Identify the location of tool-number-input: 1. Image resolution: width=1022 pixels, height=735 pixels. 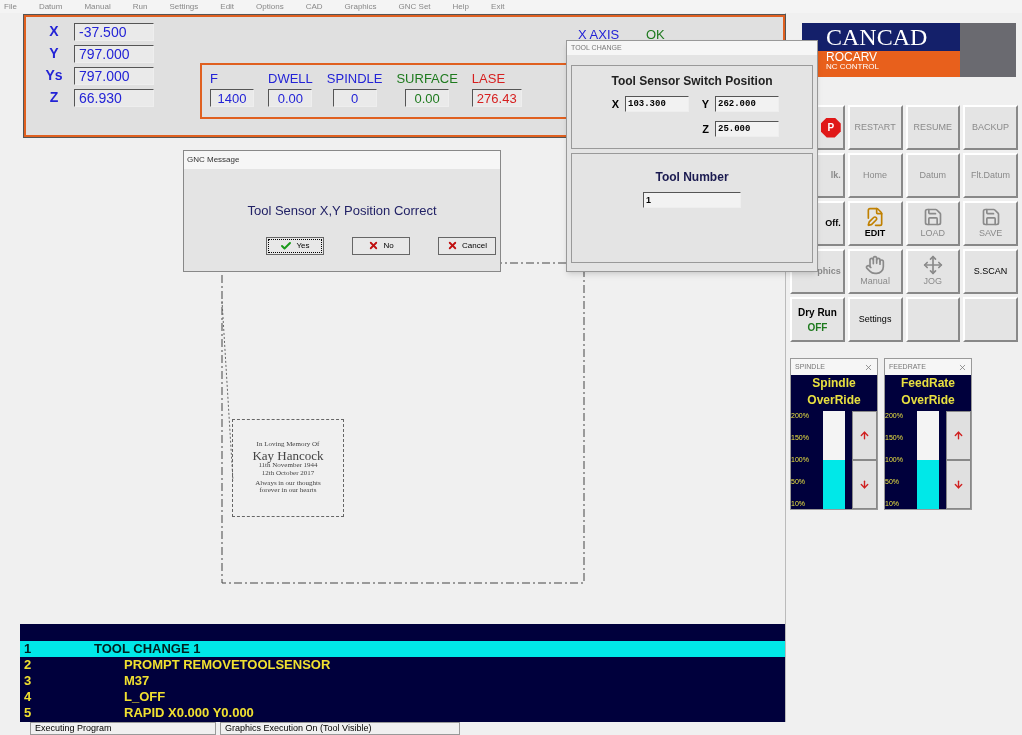
(692, 200).